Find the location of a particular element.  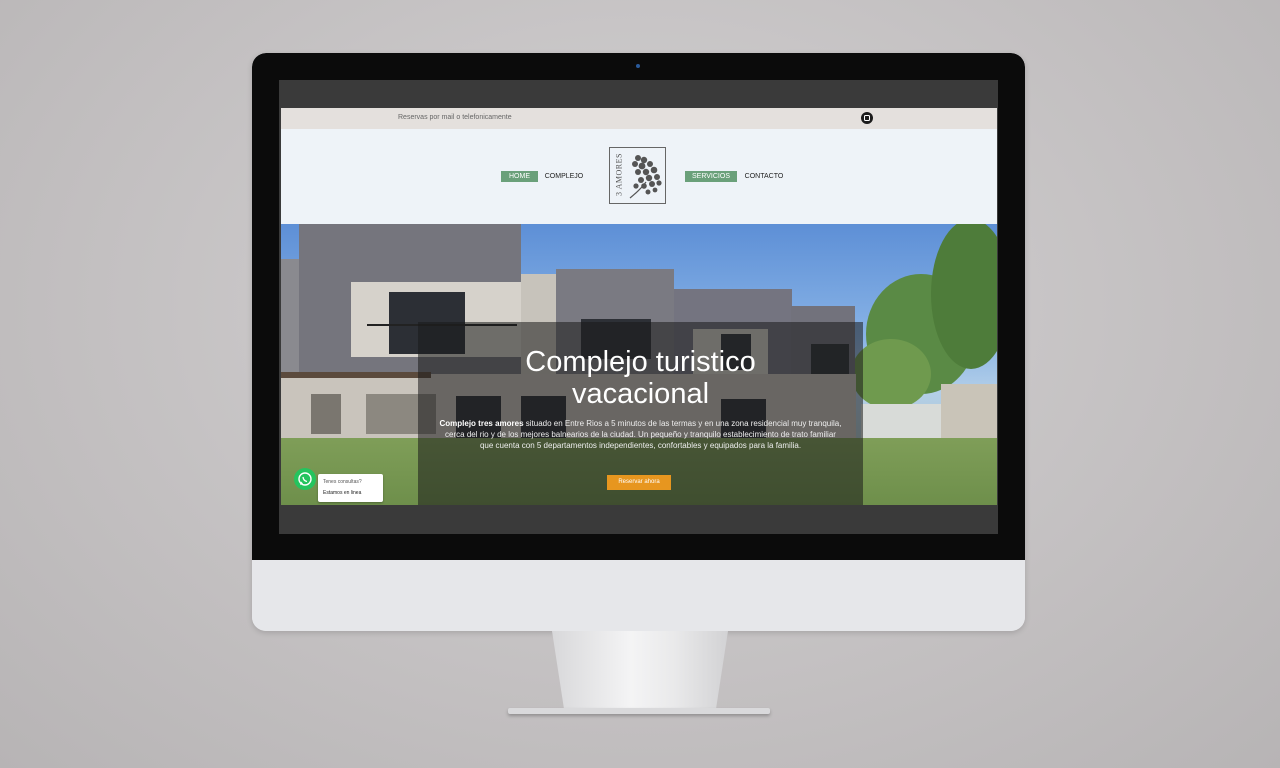

tree-logo-icon is located at coordinates (645, 177).